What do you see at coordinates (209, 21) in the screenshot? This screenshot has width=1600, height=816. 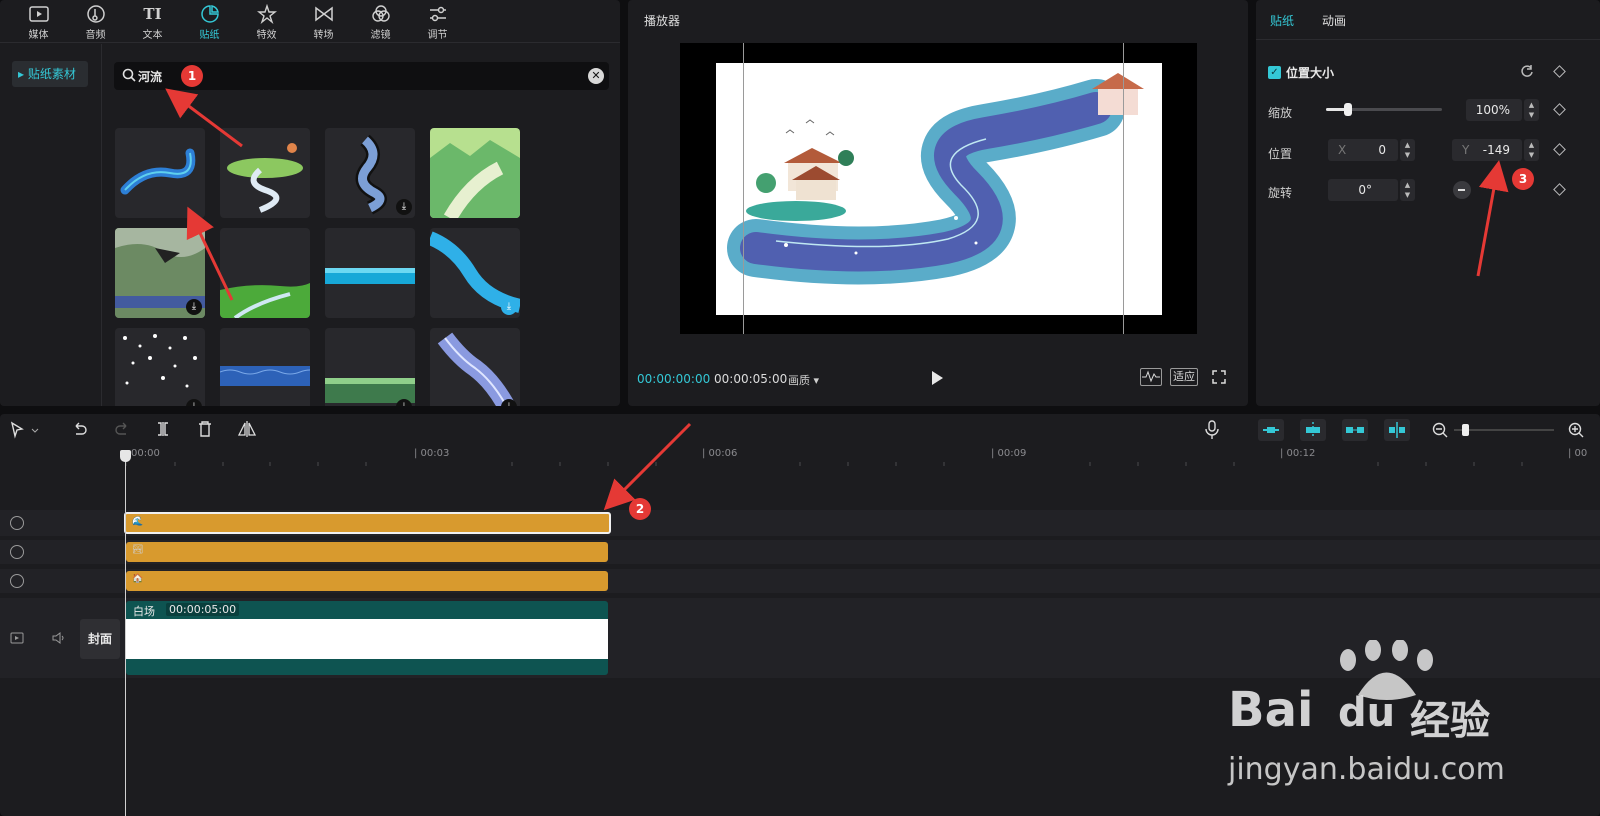 I see `tab-sticker: 贴纸` at bounding box center [209, 21].